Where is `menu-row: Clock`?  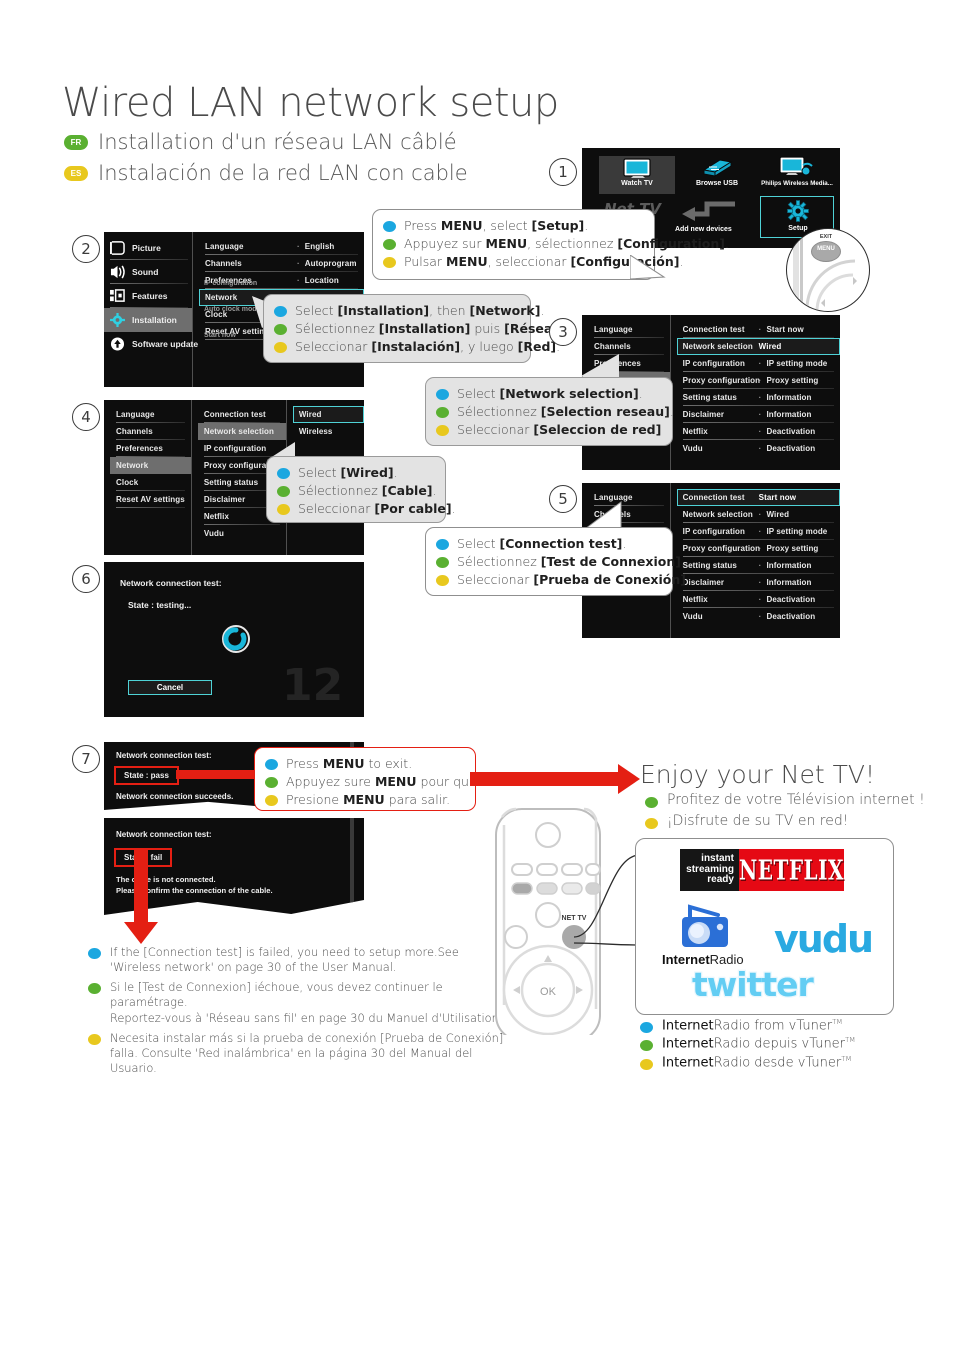 menu-row: Clock is located at coordinates (150, 482).